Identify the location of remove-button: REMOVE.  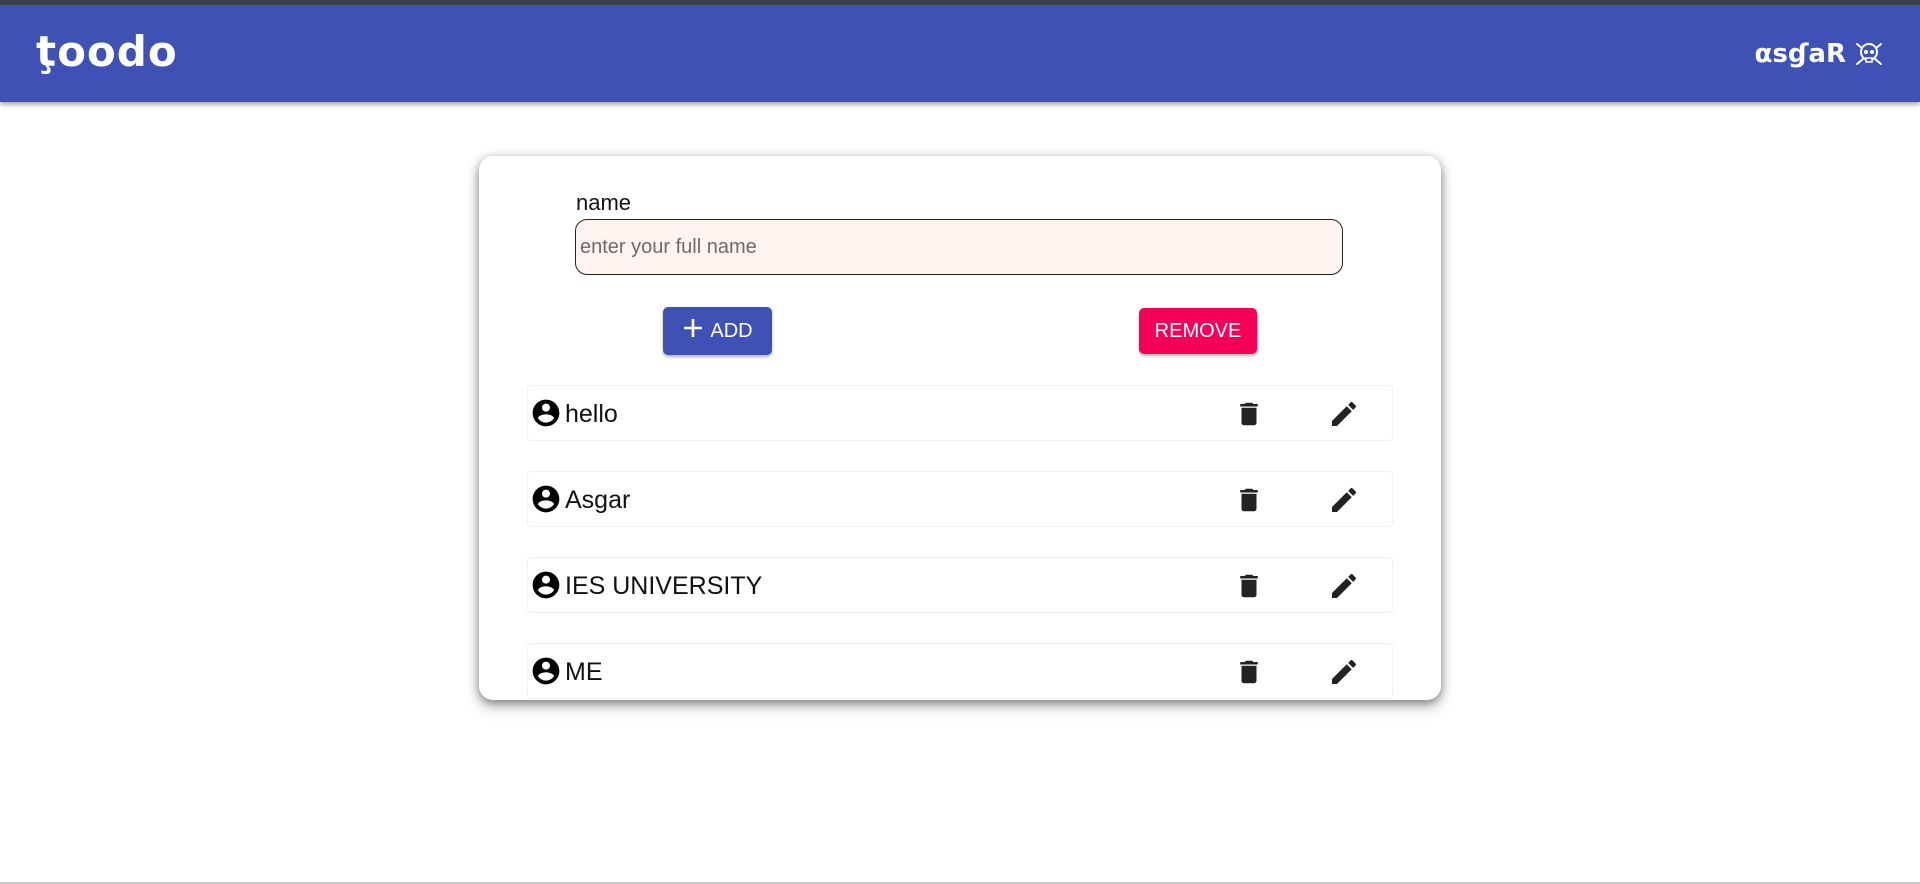
(1198, 331).